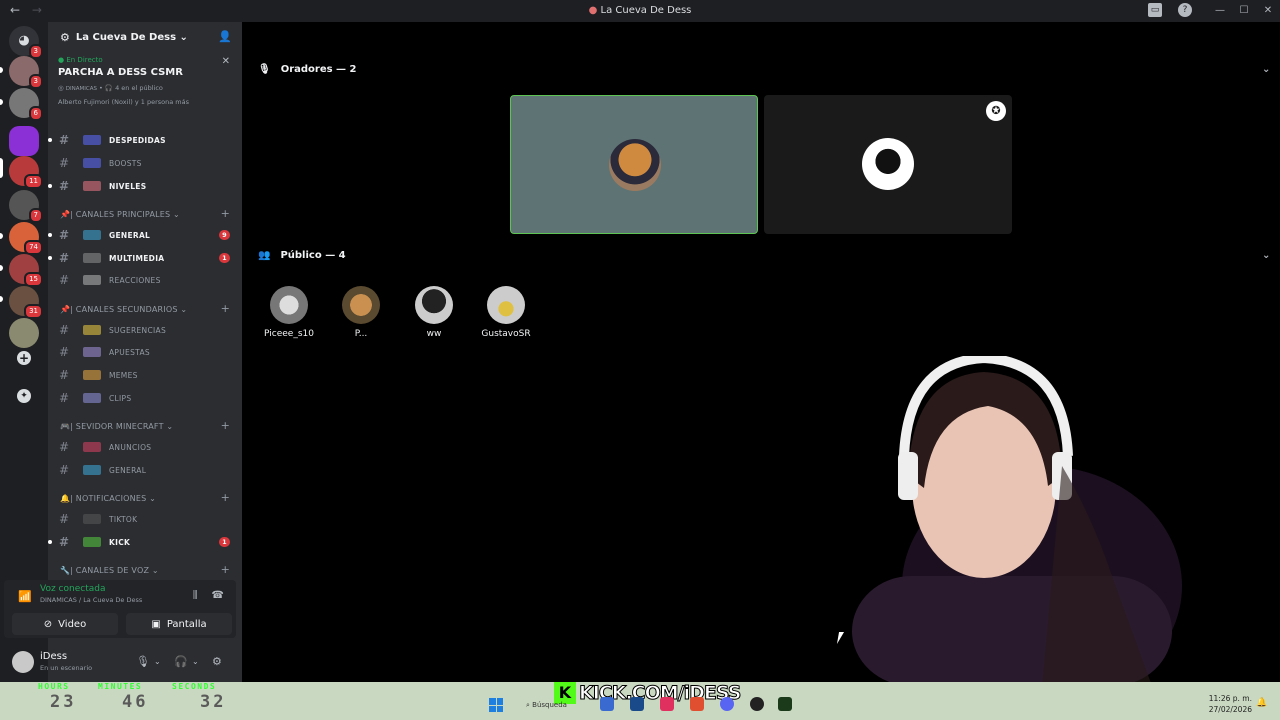 Image resolution: width=1280 pixels, height=720 pixels. Describe the element at coordinates (26, 238) in the screenshot. I see `server-icon: 74` at that location.